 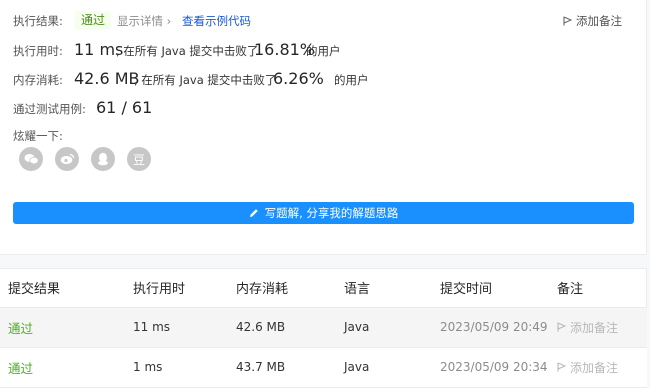 What do you see at coordinates (357, 289) in the screenshot?
I see `header-language: 语言` at bounding box center [357, 289].